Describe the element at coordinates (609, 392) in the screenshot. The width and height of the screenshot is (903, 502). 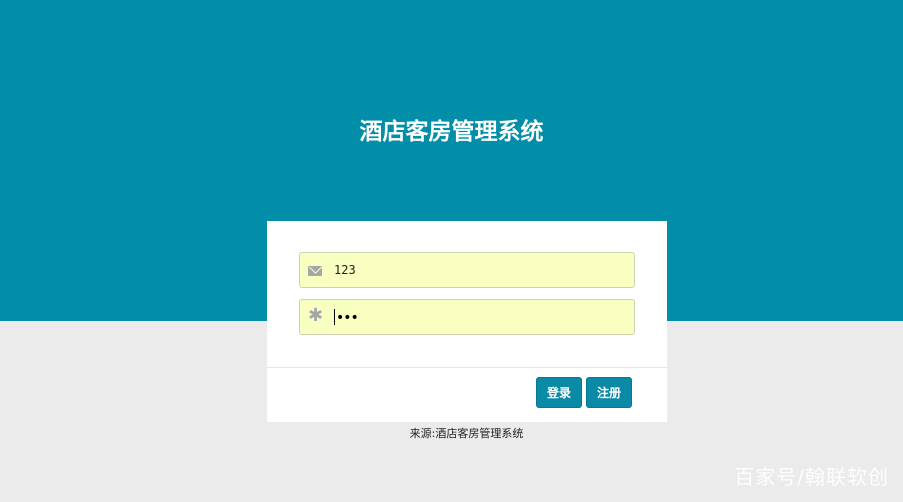
I see `register-button: 注册` at that location.